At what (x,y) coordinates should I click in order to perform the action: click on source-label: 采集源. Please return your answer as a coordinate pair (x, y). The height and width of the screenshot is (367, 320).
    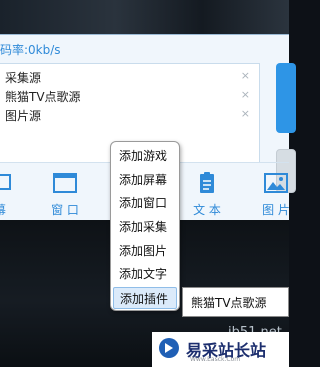
    Looking at the image, I should click on (23, 78).